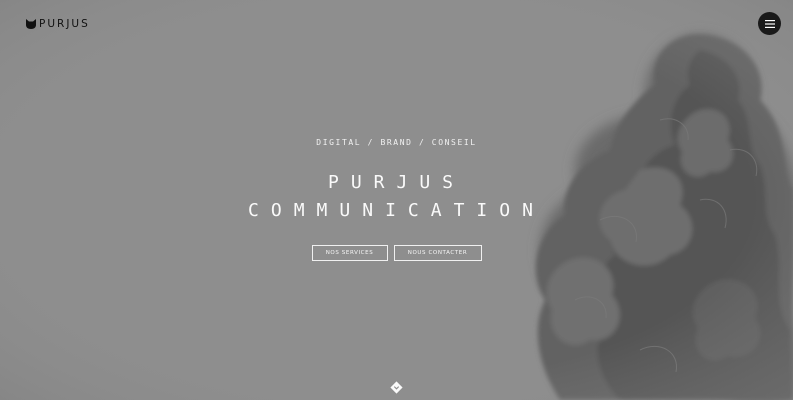  What do you see at coordinates (396, 142) in the screenshot?
I see `hero-tagline: DIGITAL / BRAND / CONSEIL` at bounding box center [396, 142].